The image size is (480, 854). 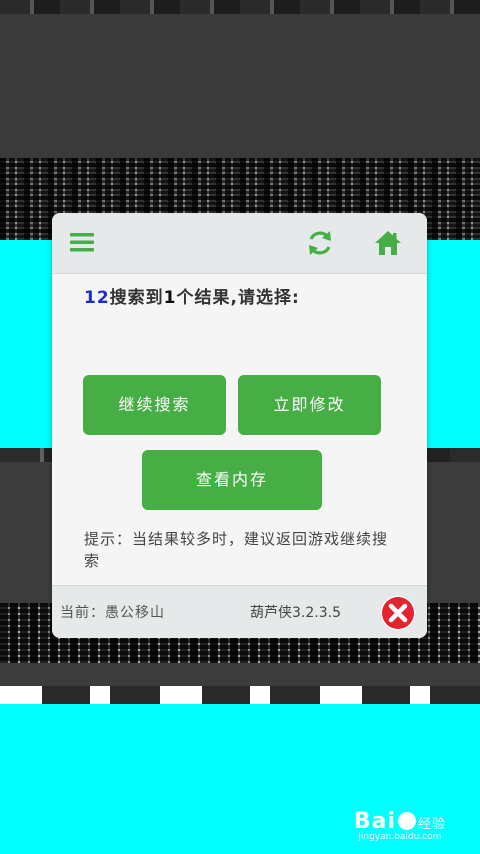 I want to click on current-game-label: 当前：愚公移山, so click(x=112, y=613).